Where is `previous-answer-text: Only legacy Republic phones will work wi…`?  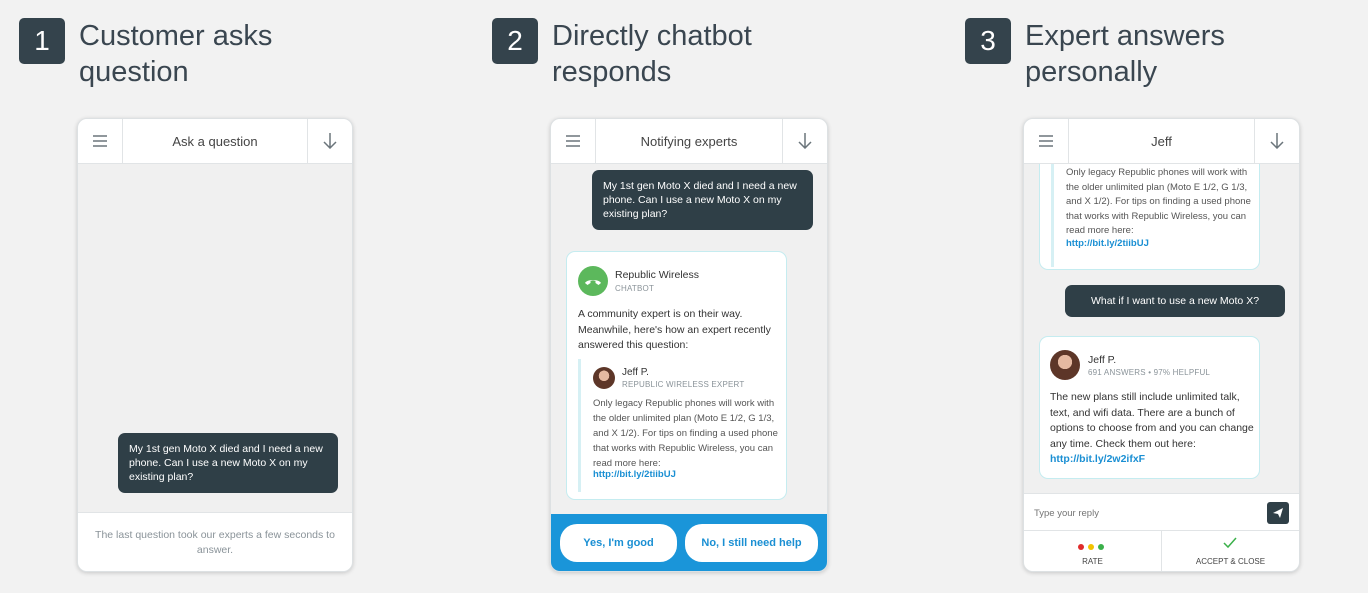 previous-answer-text: Only legacy Republic phones will work wi… is located at coordinates (1158, 201).